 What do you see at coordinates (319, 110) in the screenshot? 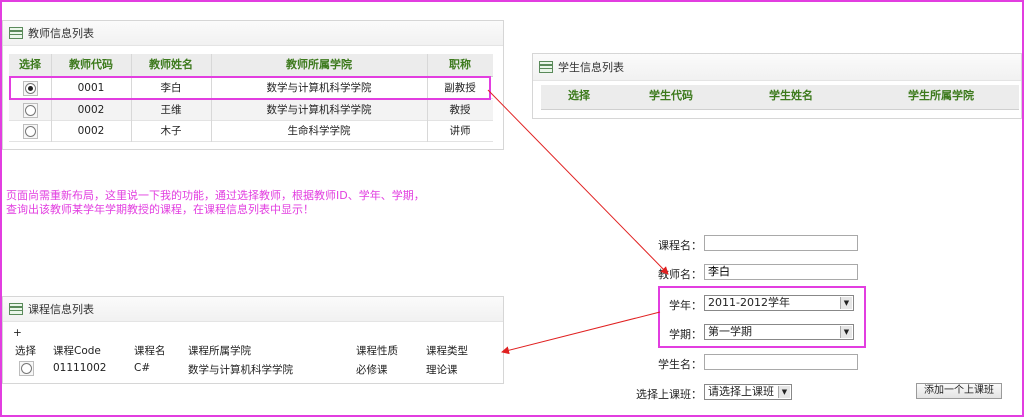
I see `teacher-college: 数学与计算机科学学院` at bounding box center [319, 110].